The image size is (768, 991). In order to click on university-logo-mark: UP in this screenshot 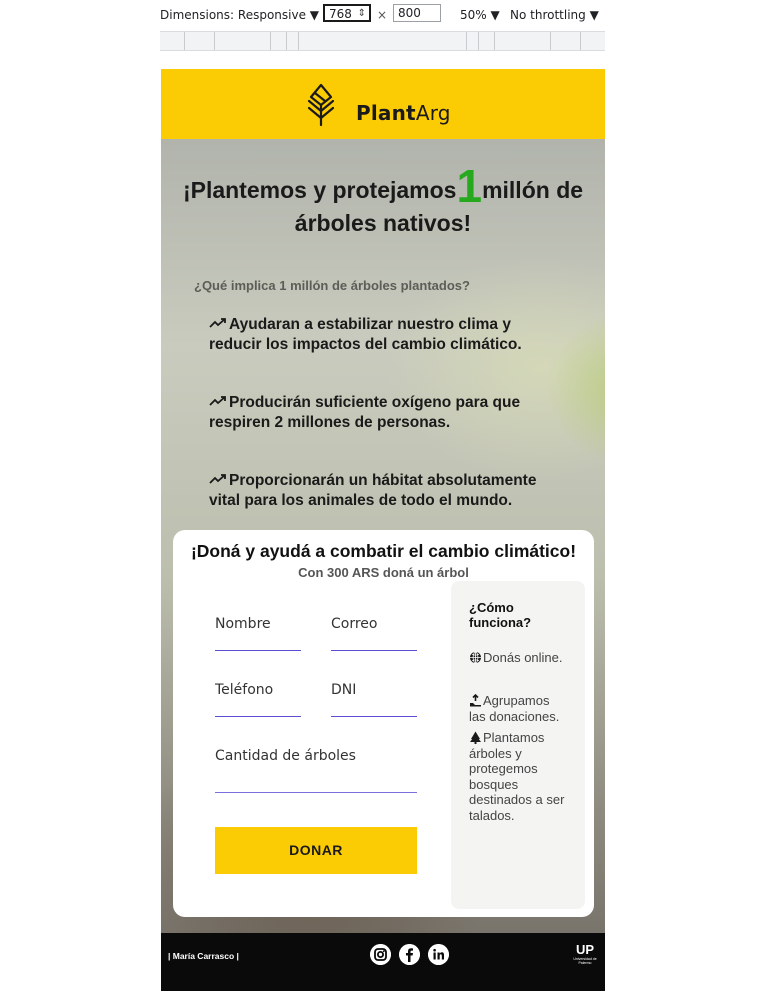, I will do `click(585, 949)`.